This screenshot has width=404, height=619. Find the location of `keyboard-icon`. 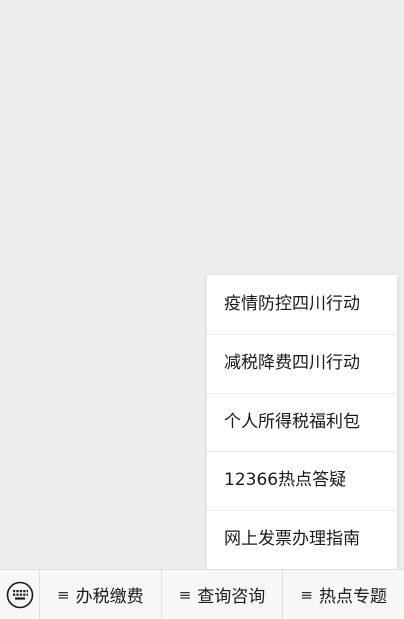

keyboard-icon is located at coordinates (19, 594).